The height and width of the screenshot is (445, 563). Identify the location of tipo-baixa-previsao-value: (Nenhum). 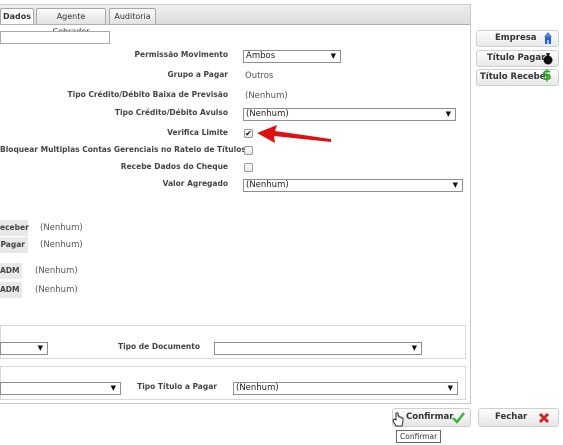
(266, 96).